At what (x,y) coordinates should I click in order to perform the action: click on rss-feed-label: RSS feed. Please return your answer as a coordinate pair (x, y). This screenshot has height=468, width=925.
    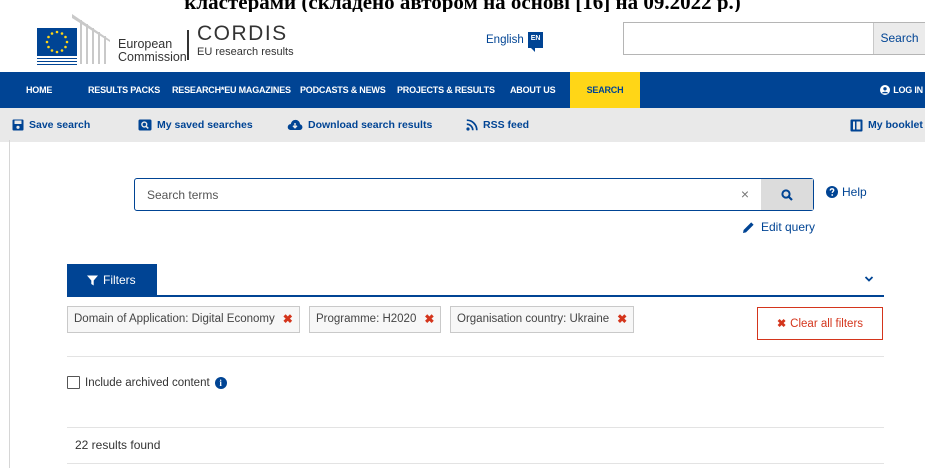
    Looking at the image, I should click on (506, 125).